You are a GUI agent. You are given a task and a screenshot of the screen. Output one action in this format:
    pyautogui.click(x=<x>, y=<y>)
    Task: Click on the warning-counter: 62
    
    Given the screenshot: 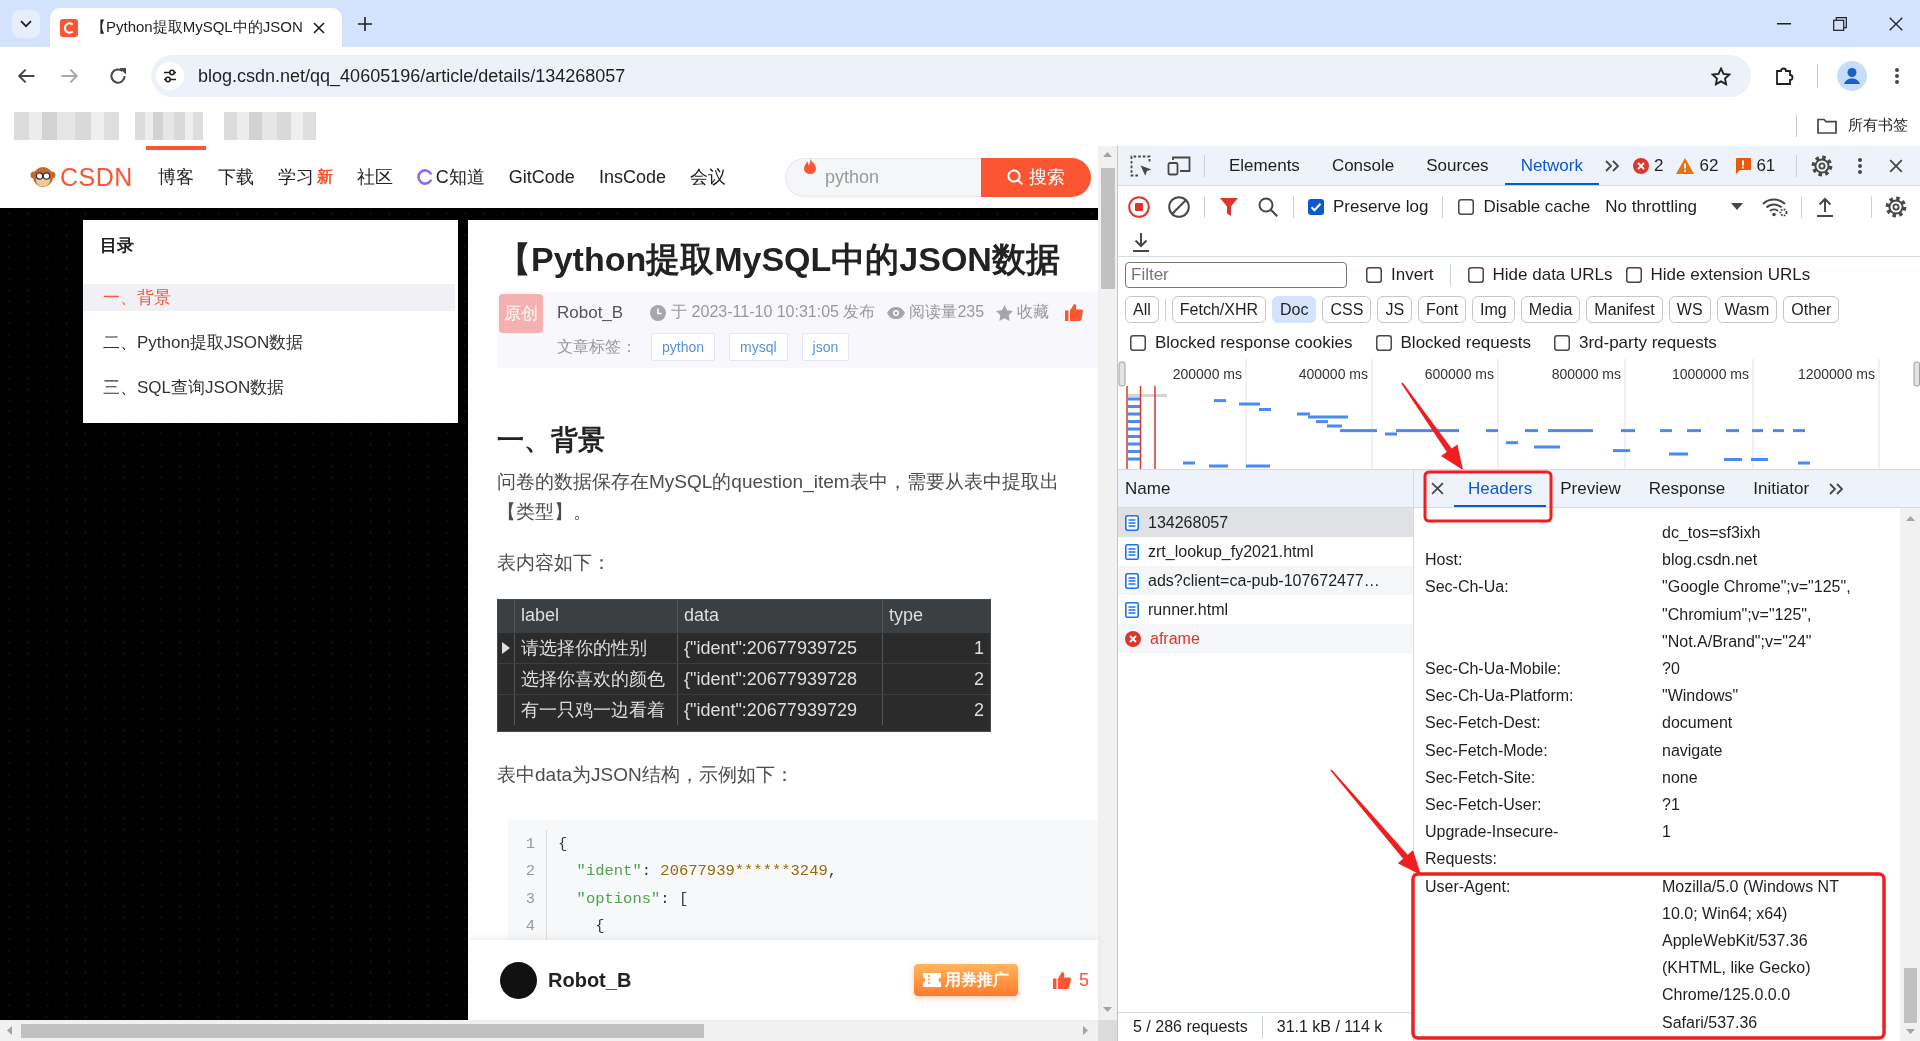 What is the action you would take?
    pyautogui.click(x=1697, y=165)
    